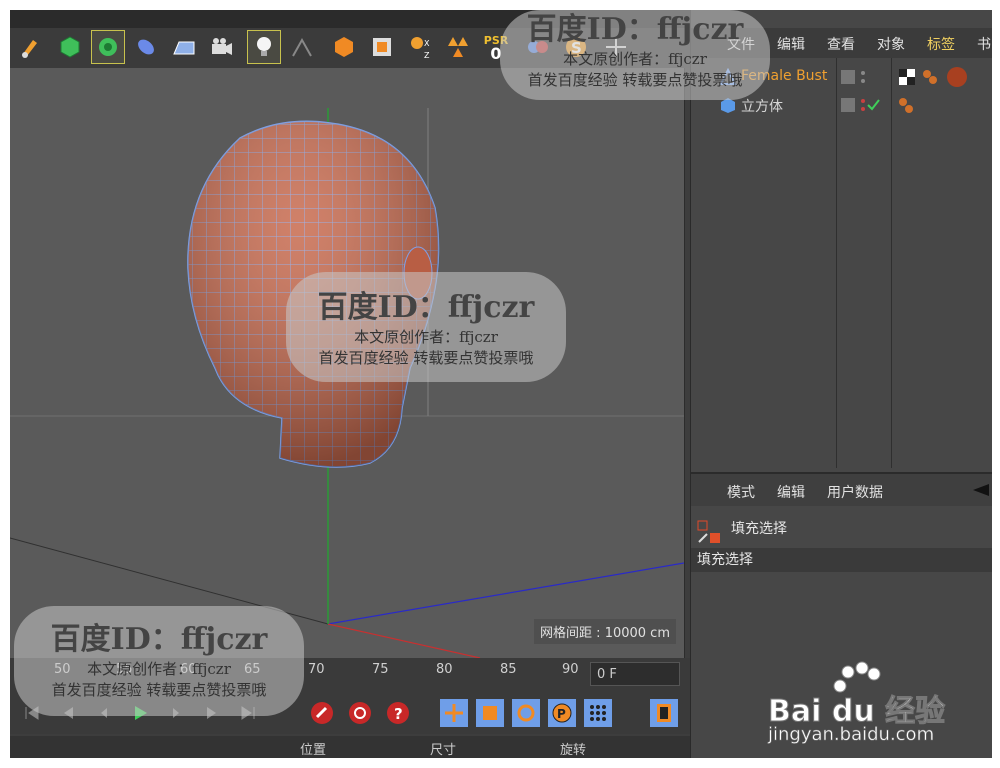 The height and width of the screenshot is (768, 1000). Describe the element at coordinates (344, 47) in the screenshot. I see `generator-icon` at that location.